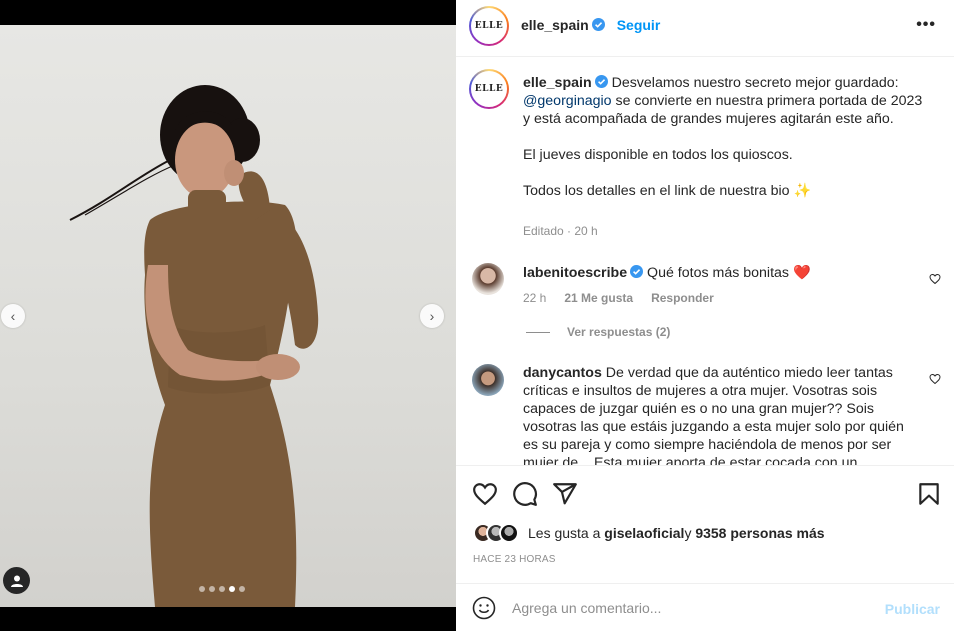  I want to click on mention-link: @georginagio, so click(567, 101).